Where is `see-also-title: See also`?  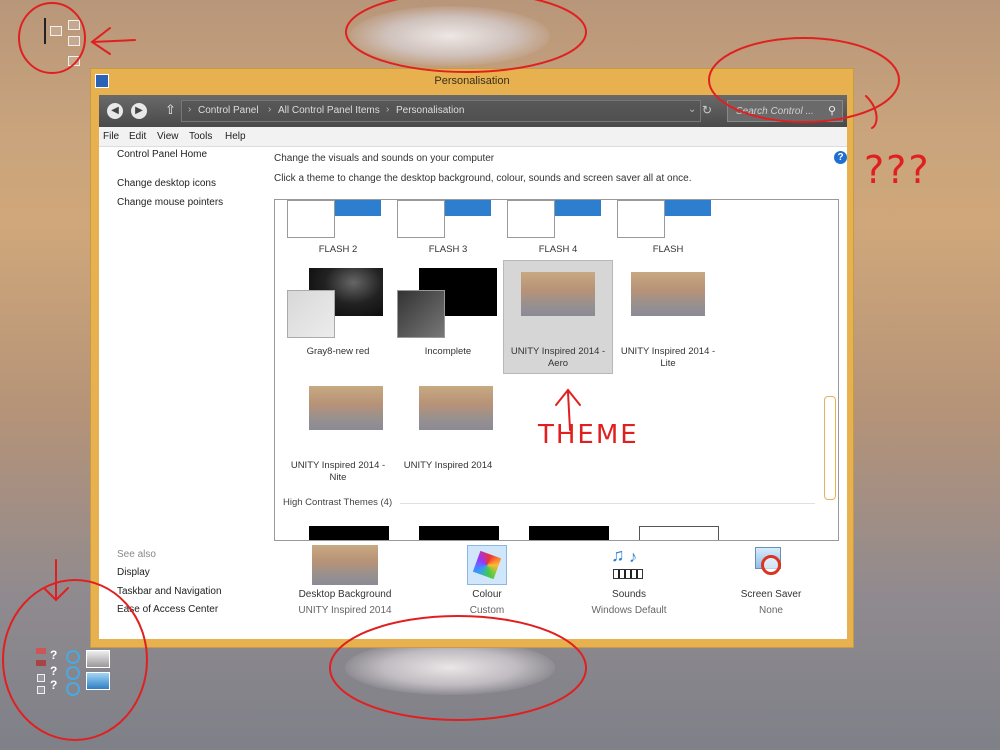 see-also-title: See also is located at coordinates (136, 554).